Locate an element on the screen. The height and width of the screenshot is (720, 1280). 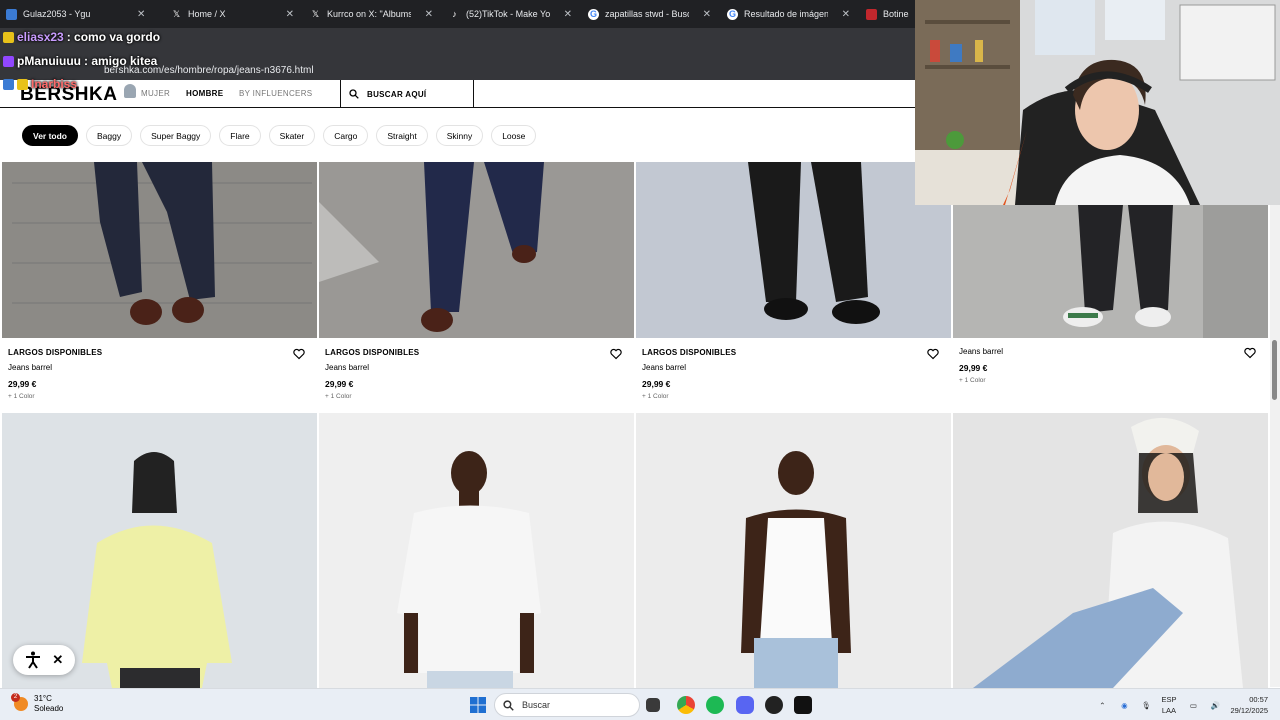
tab-title: Kurrco on X: "Albums that is located at coordinates (369, 14).